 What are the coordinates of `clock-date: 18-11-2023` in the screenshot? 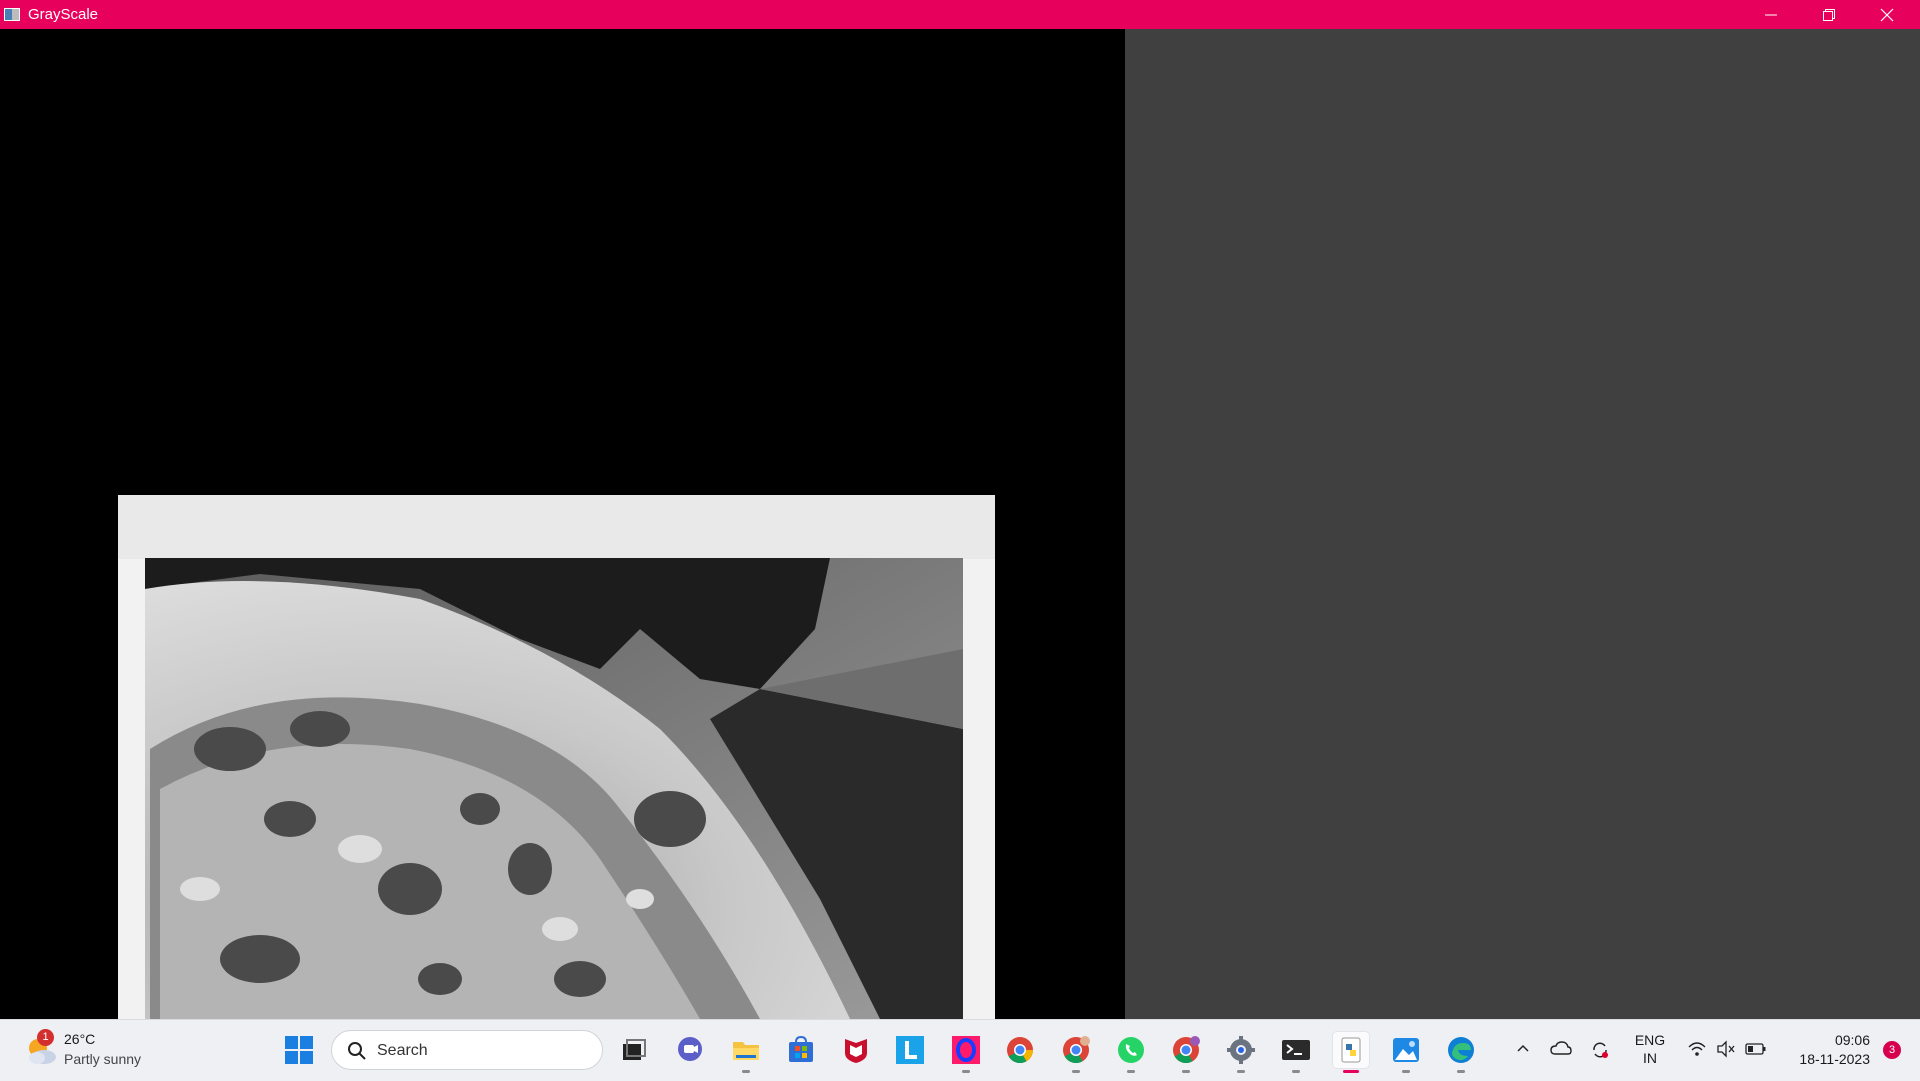 It's located at (1834, 1059).